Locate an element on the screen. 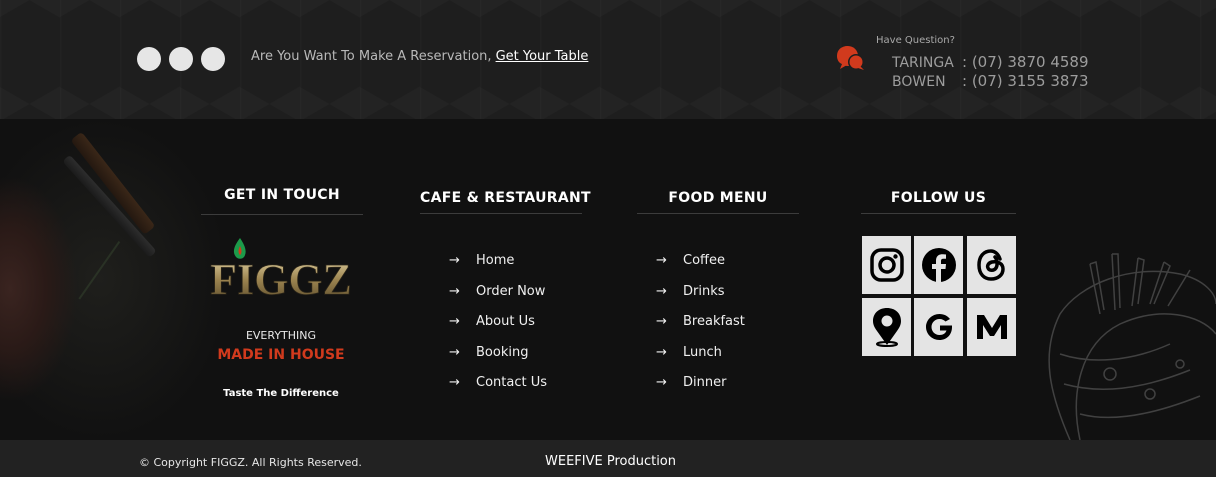 The height and width of the screenshot is (477, 1216). nav-link-booking: → Booking is located at coordinates (488, 352).